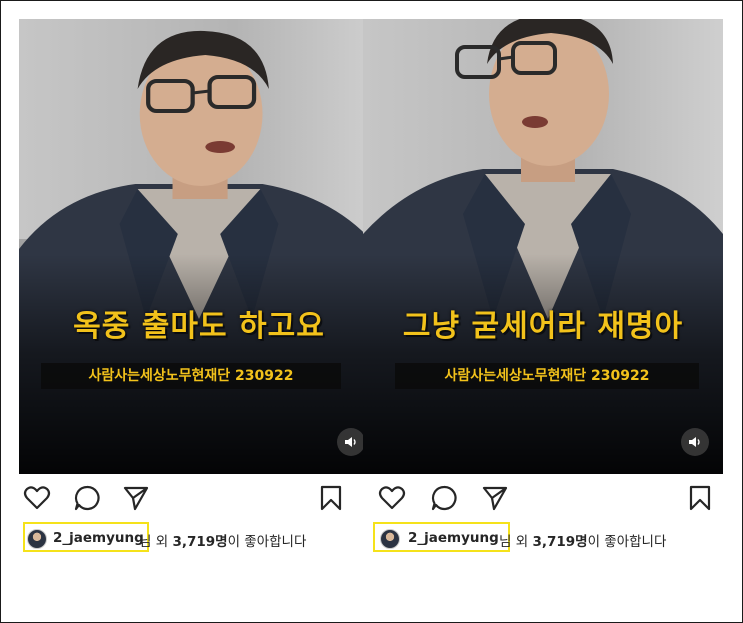 This screenshot has height=623, width=743. What do you see at coordinates (543, 326) in the screenshot?
I see `video-caption: 그냥 굳세어라 재명아` at bounding box center [543, 326].